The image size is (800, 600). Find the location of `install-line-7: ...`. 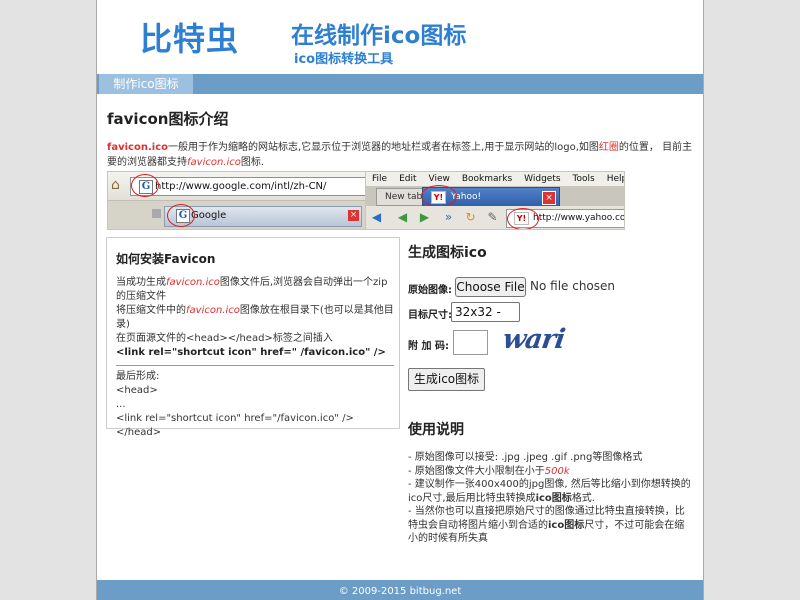

install-line-7: ... is located at coordinates (121, 404).